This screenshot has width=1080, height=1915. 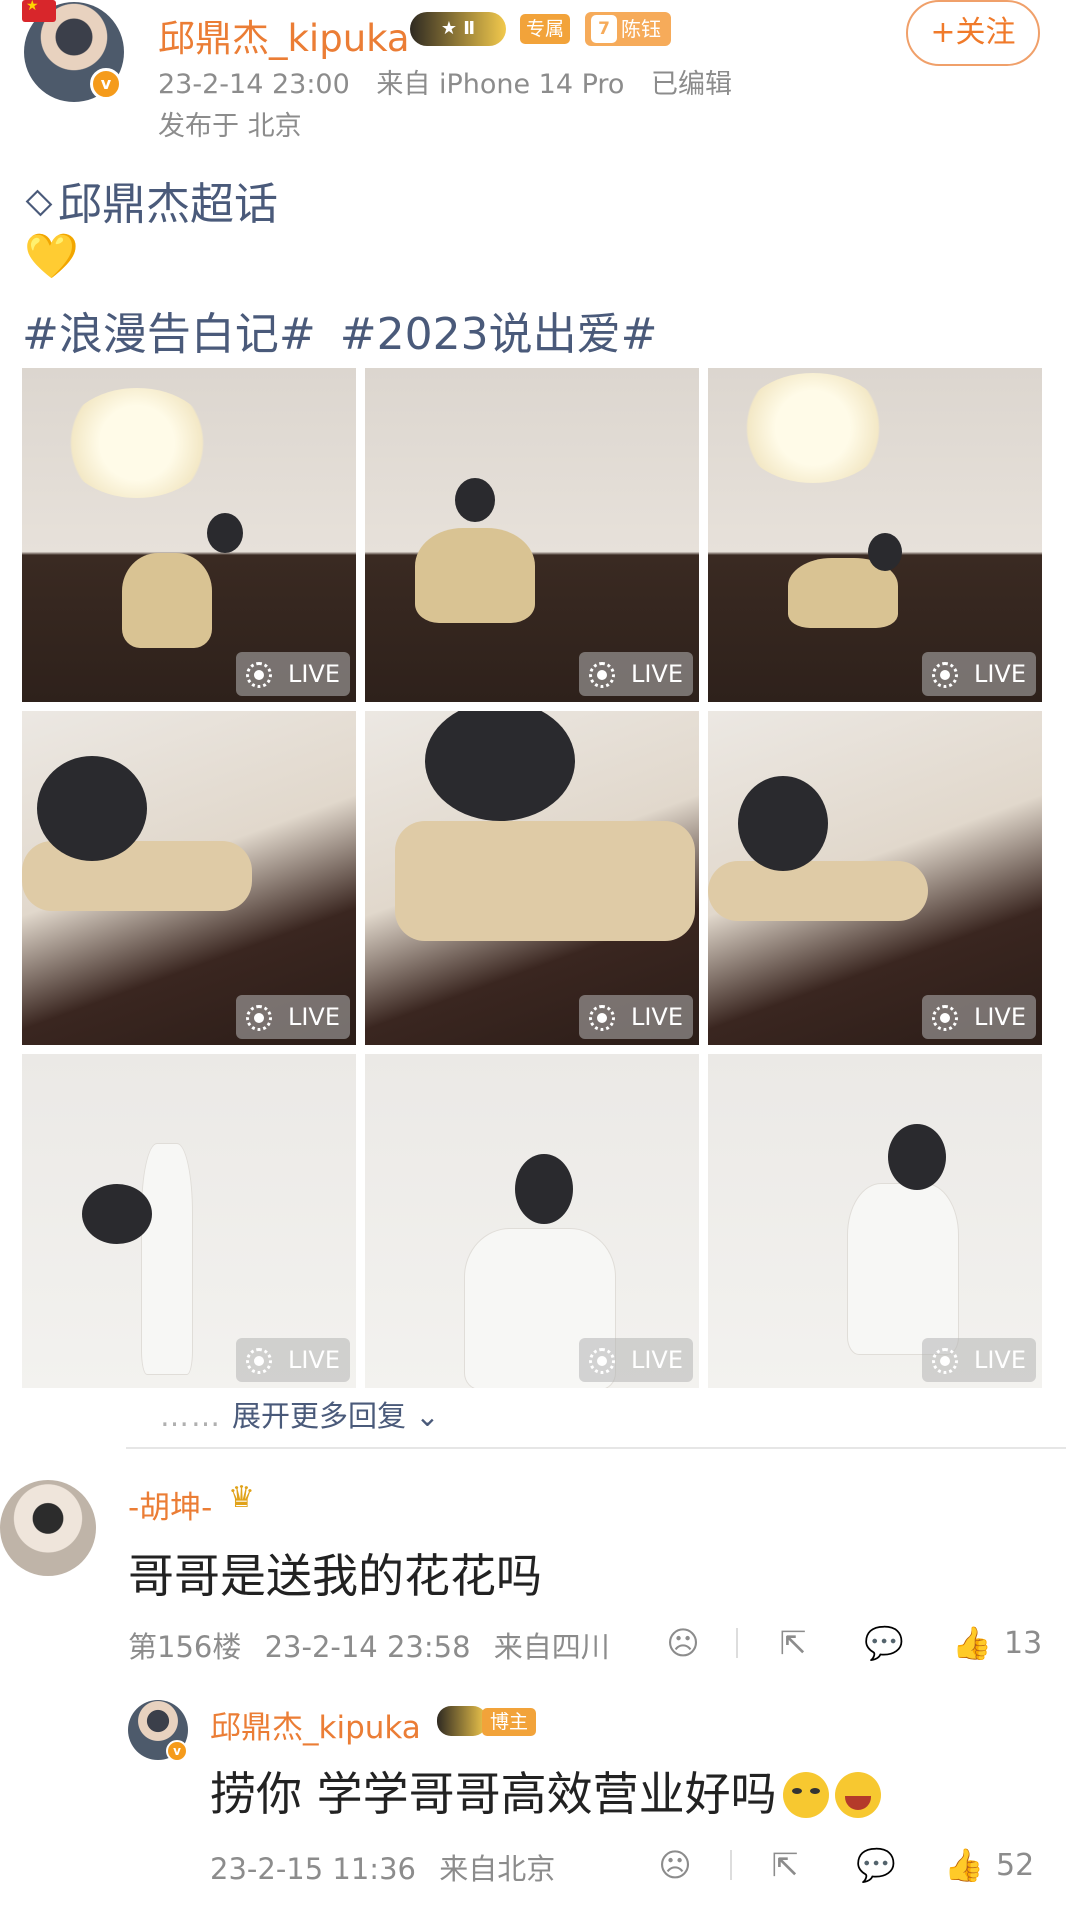 What do you see at coordinates (973, 33) in the screenshot?
I see `follow-button: +关注` at bounding box center [973, 33].